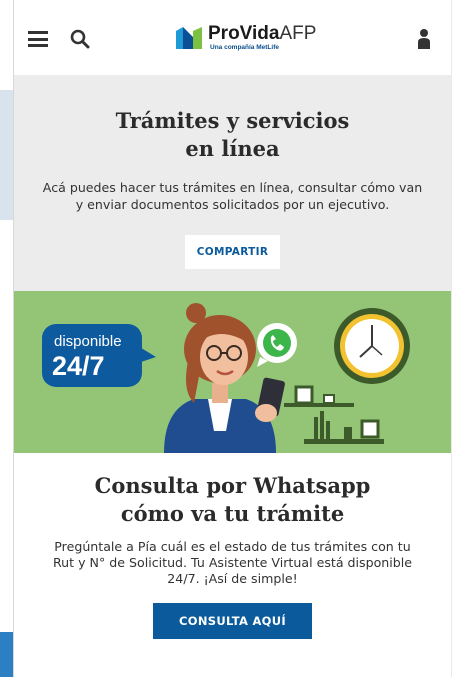 This screenshot has height=677, width=452. What do you see at coordinates (232, 252) in the screenshot?
I see `share-button: COMPARTIR` at bounding box center [232, 252].